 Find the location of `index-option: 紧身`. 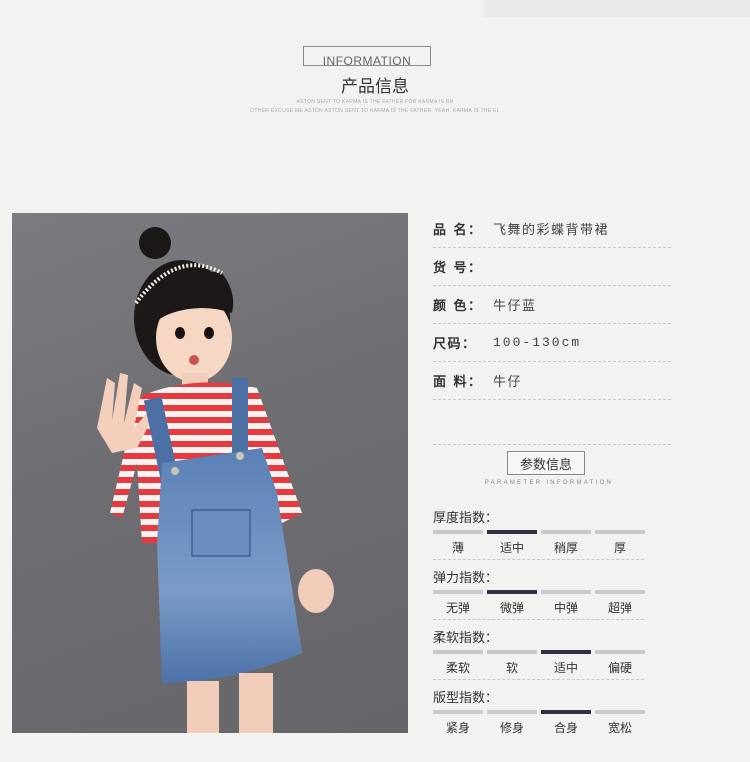

index-option: 紧身 is located at coordinates (457, 728).